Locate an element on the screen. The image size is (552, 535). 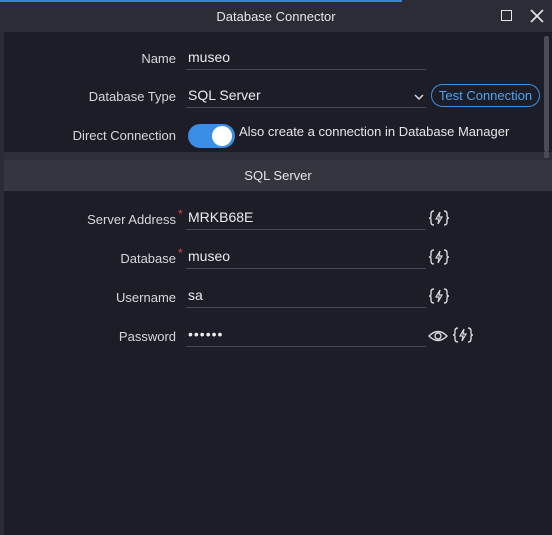
server-address-label: Server Address is located at coordinates (131, 219).